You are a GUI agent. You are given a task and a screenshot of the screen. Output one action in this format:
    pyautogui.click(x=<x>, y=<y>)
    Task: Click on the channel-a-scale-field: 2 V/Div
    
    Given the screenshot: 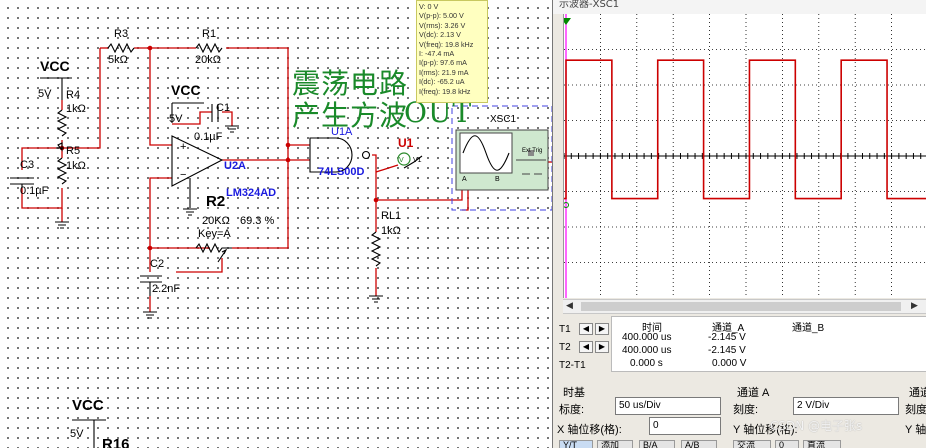 What is the action you would take?
    pyautogui.click(x=846, y=406)
    